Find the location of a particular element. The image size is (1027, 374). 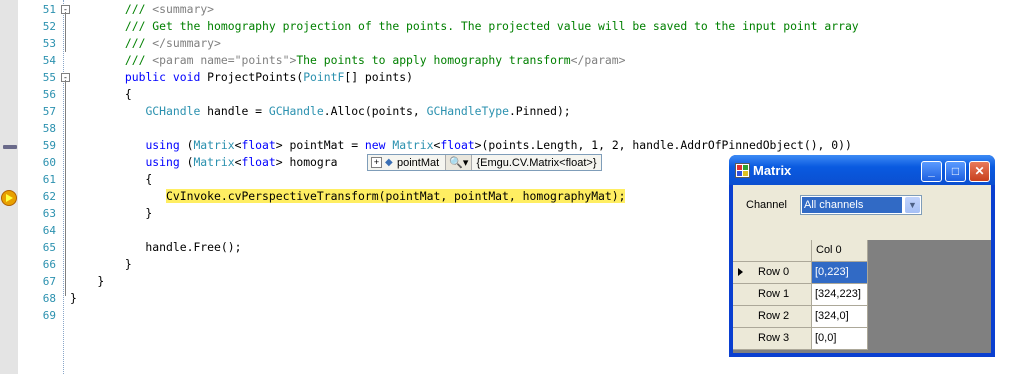

channel-label: Channel is located at coordinates (766, 205).